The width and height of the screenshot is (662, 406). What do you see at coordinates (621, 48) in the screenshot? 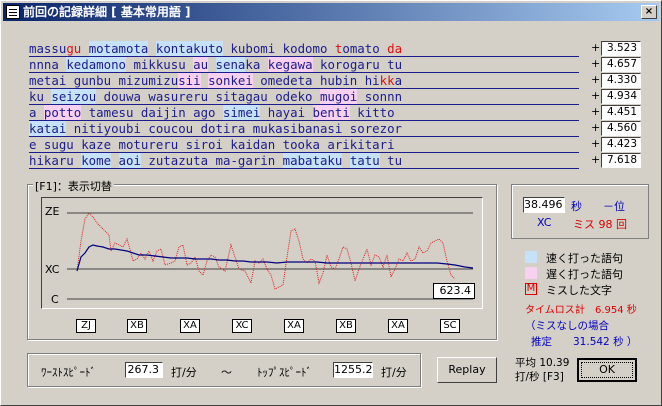
I see `line-score-value: 3.523` at bounding box center [621, 48].